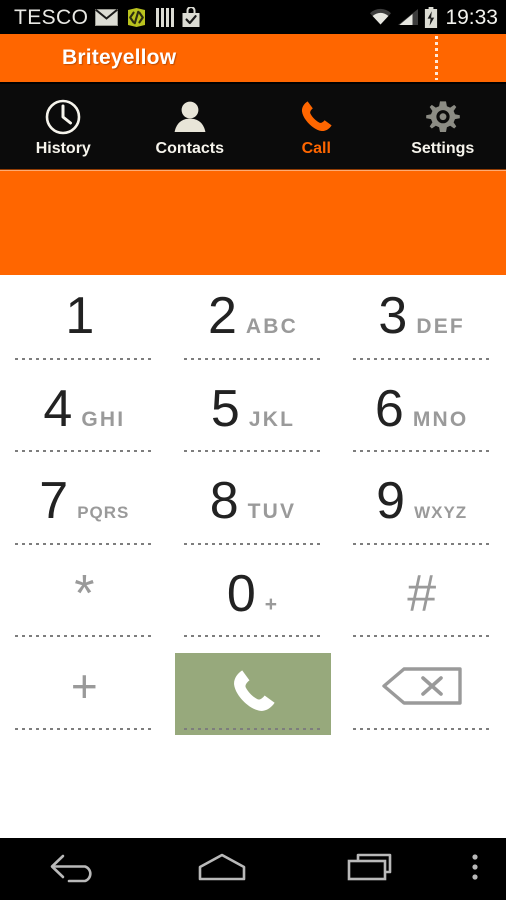 The height and width of the screenshot is (900, 506). I want to click on system-nav-bar, so click(253, 869).